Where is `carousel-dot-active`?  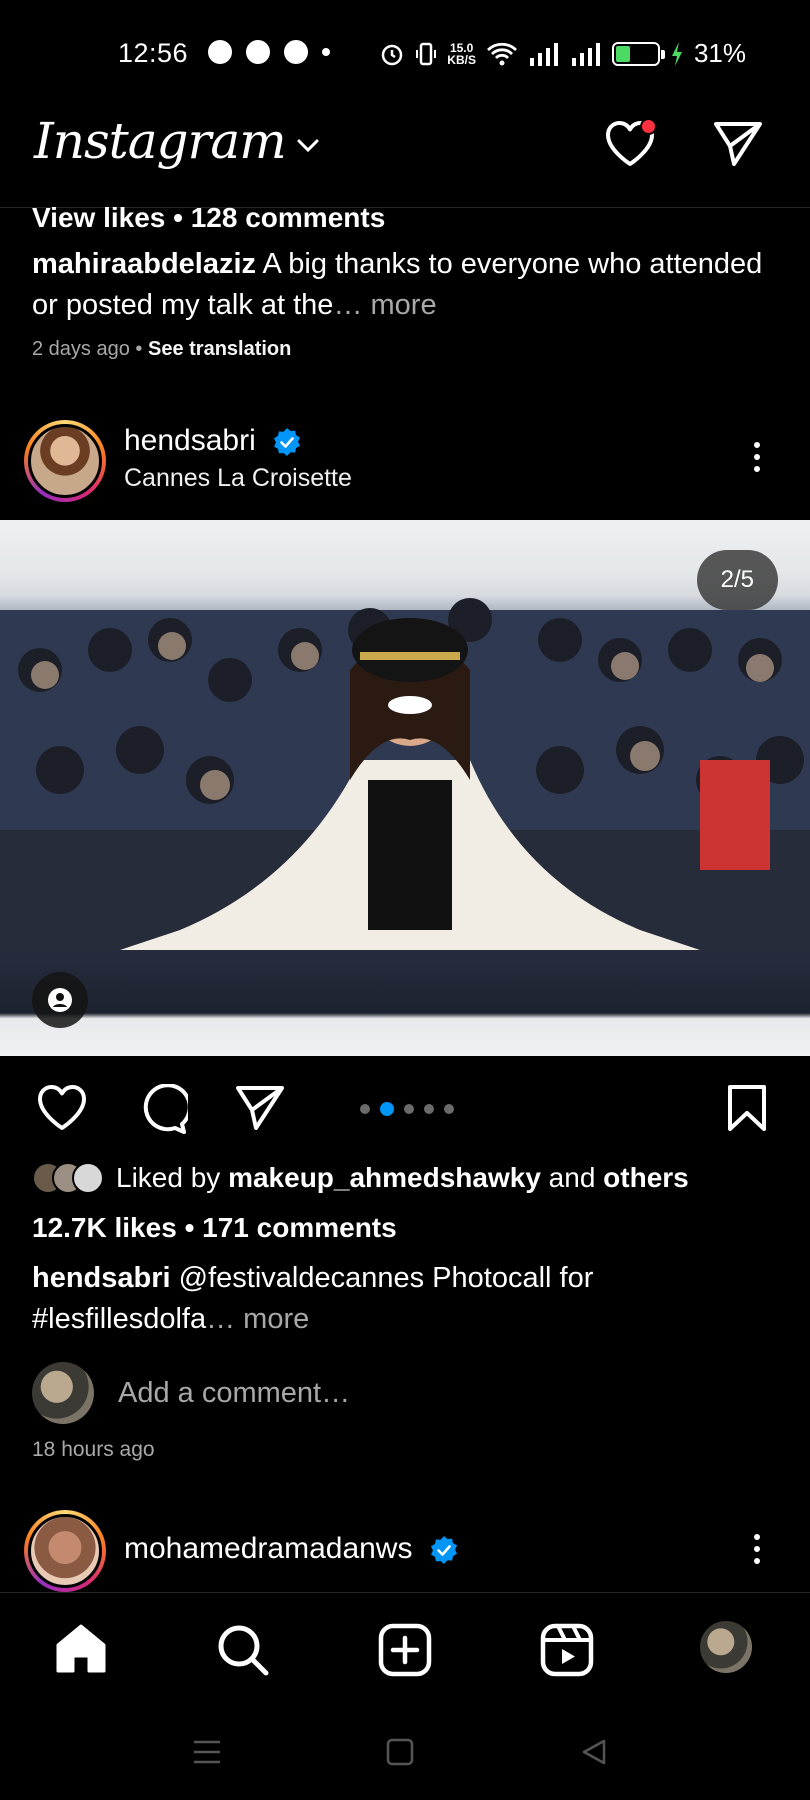 carousel-dot-active is located at coordinates (387, 1109).